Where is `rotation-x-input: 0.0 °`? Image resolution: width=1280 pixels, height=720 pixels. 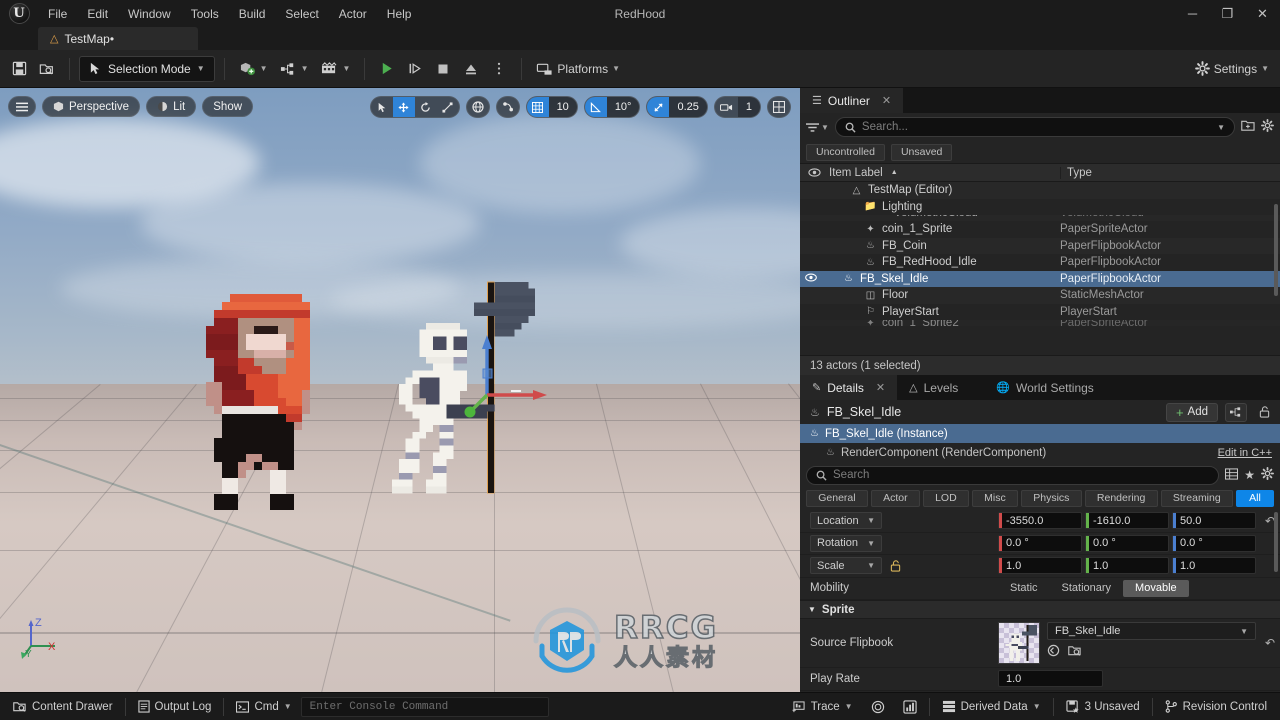
rotation-x-input: 0.0 ° is located at coordinates (1040, 543).